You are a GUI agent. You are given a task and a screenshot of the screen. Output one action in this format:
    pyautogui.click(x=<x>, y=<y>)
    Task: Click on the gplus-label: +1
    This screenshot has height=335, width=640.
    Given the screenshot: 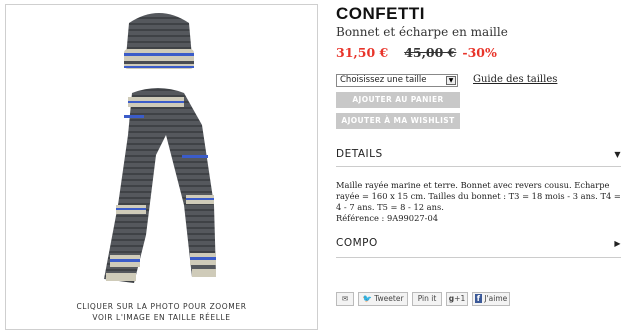 What is the action you would take?
    pyautogui.click(x=460, y=298)
    